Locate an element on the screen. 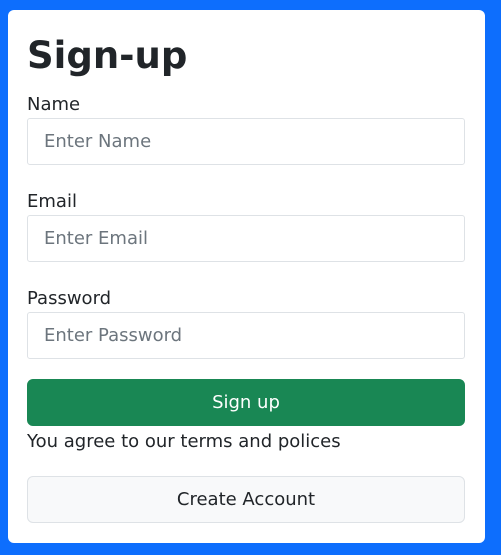 The image size is (501, 555). name-label: Name is located at coordinates (54, 104).